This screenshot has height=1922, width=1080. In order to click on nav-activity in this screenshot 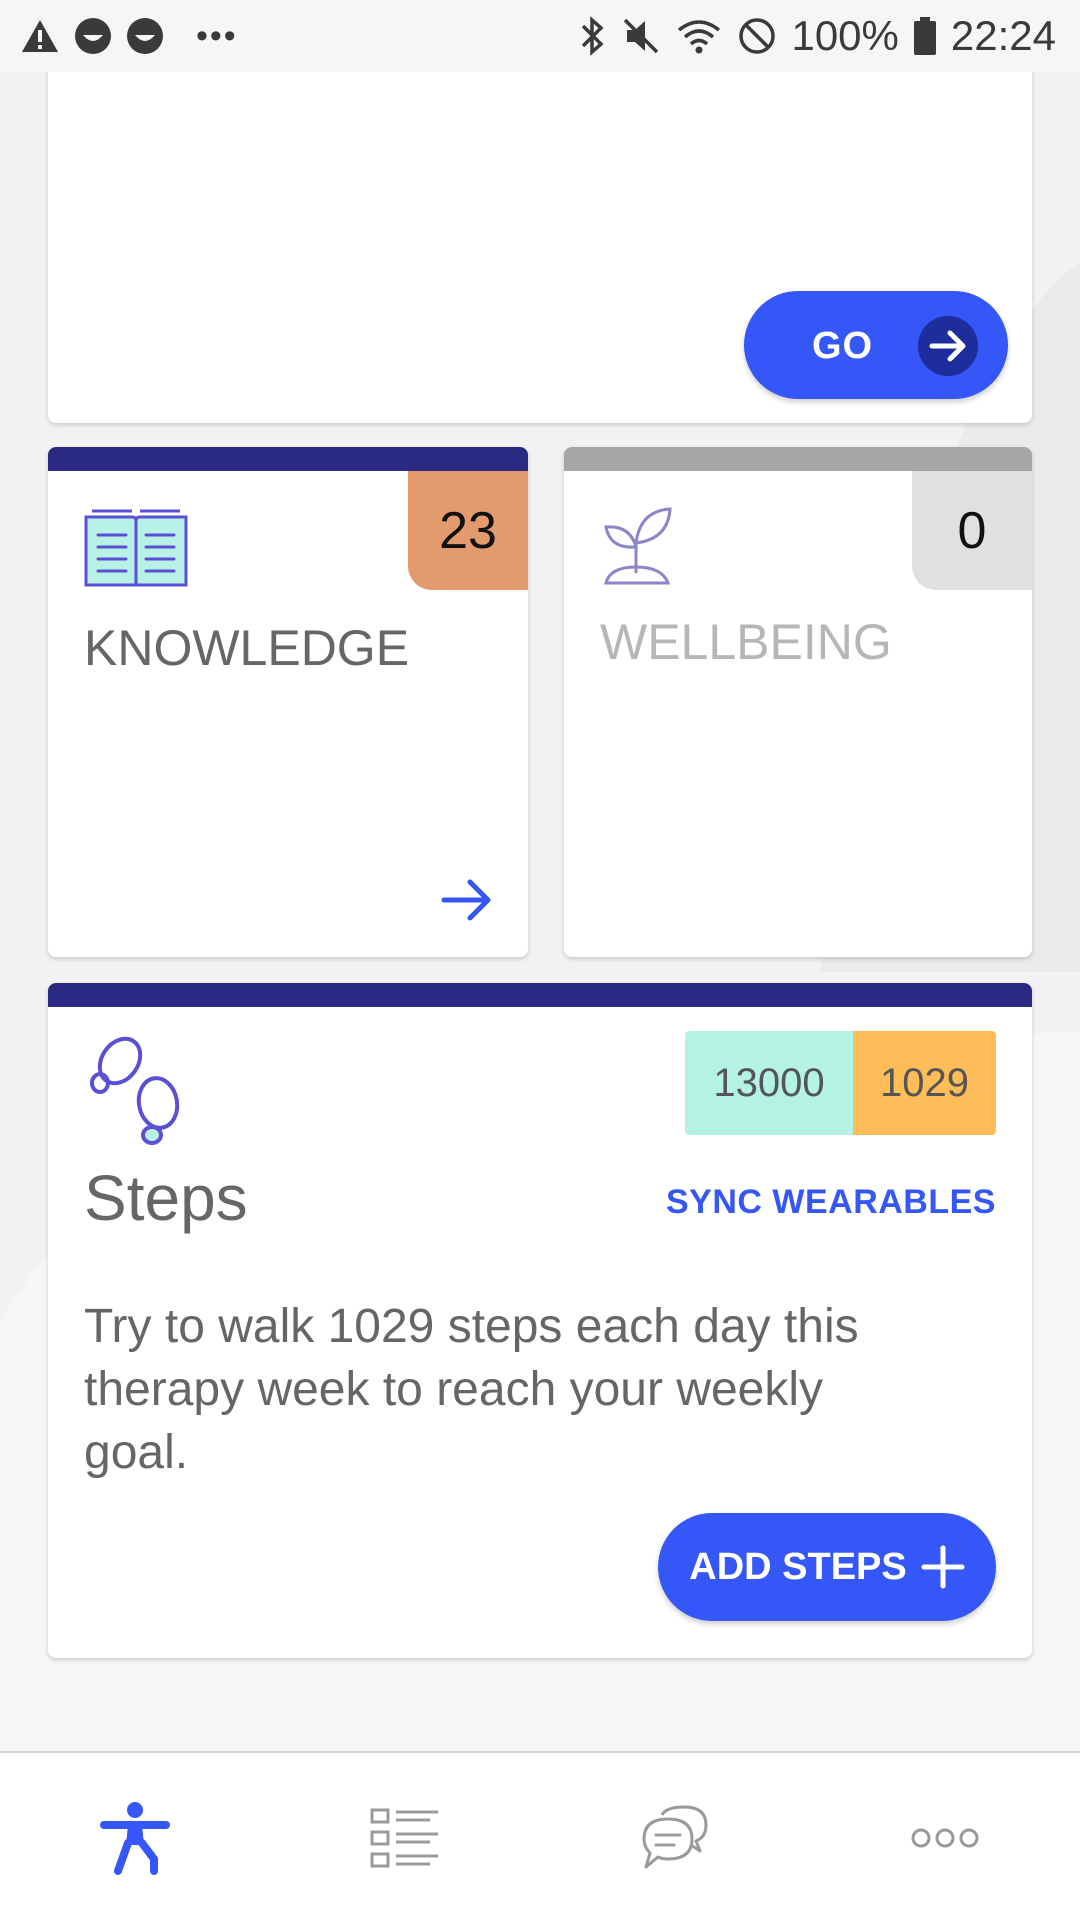, I will do `click(135, 1838)`.